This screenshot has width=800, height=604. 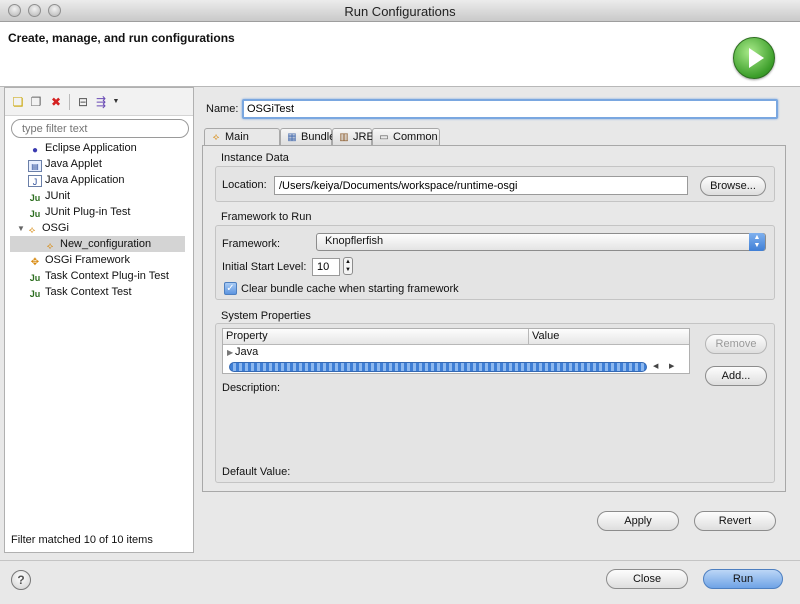 What do you see at coordinates (80, 292) in the screenshot?
I see `tree-item-task-context-test: Ju Task Context Test` at bounding box center [80, 292].